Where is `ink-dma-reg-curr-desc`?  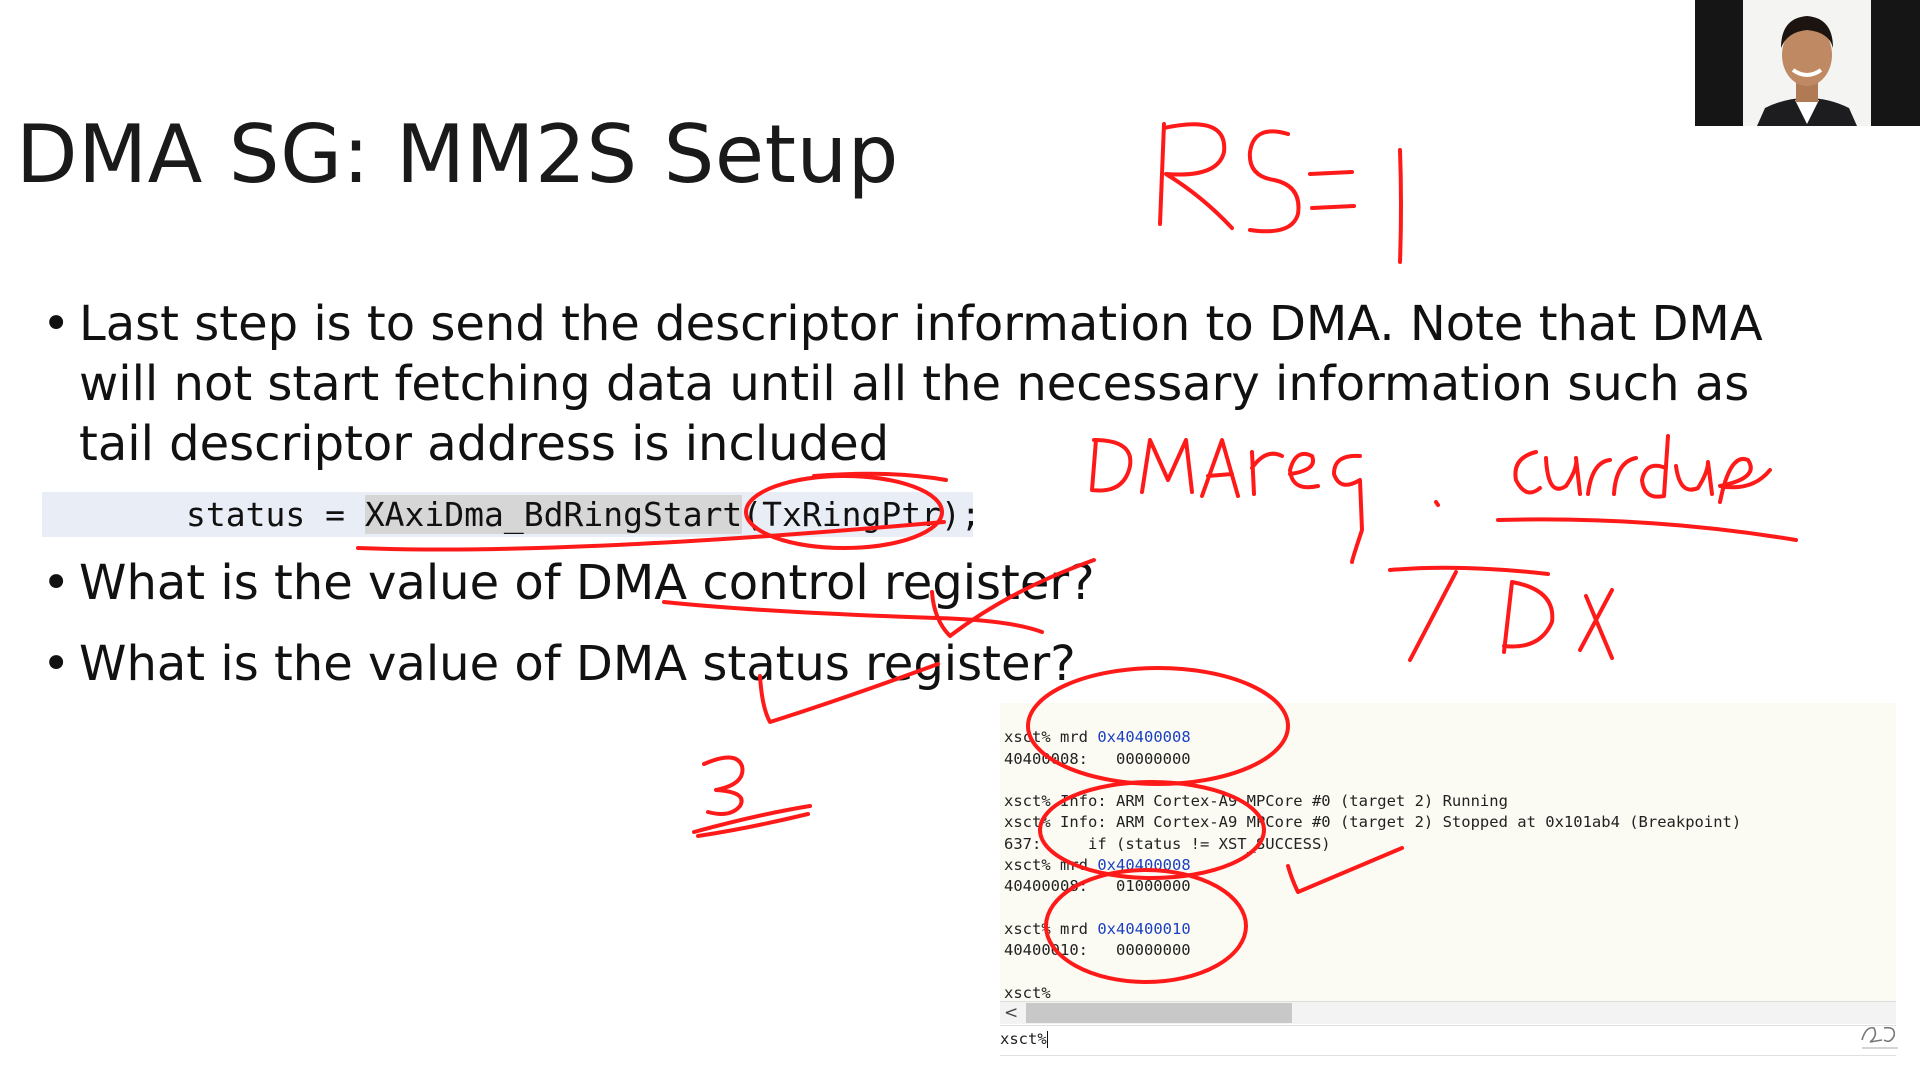 ink-dma-reg-curr-desc is located at coordinates (1444, 499).